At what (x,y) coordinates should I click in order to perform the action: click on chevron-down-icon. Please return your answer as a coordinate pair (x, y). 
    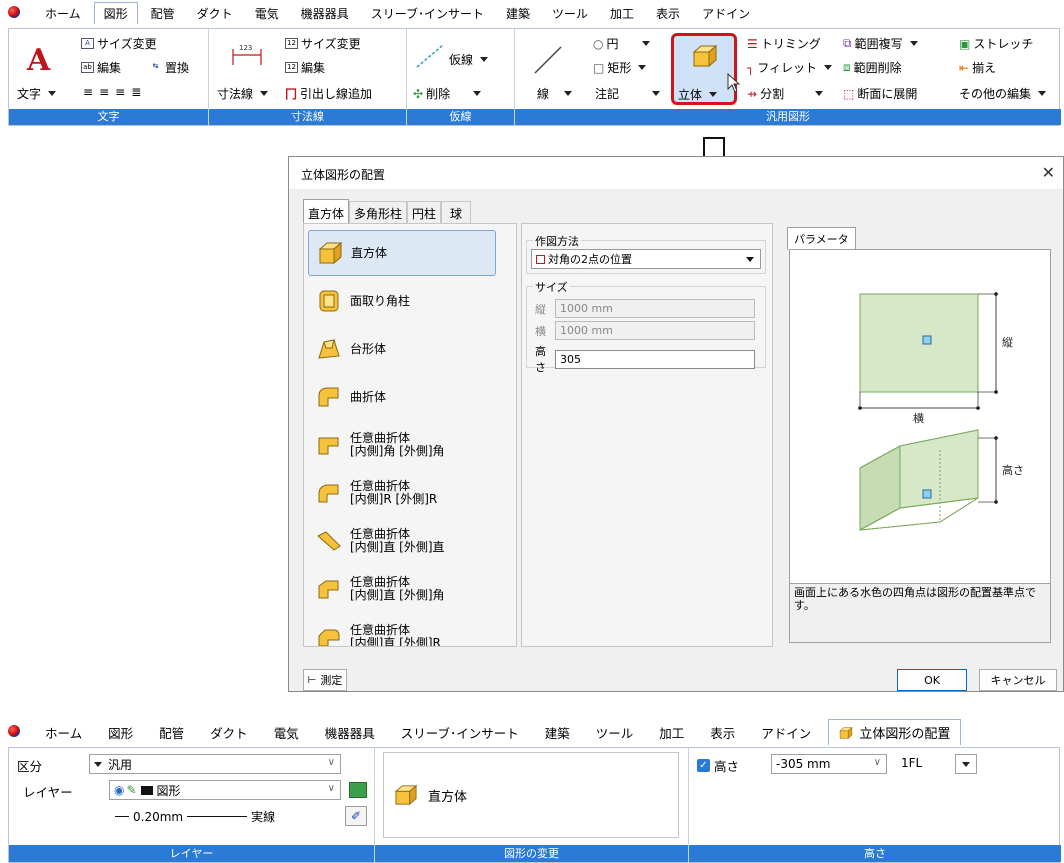
    Looking at the image, I should click on (966, 764).